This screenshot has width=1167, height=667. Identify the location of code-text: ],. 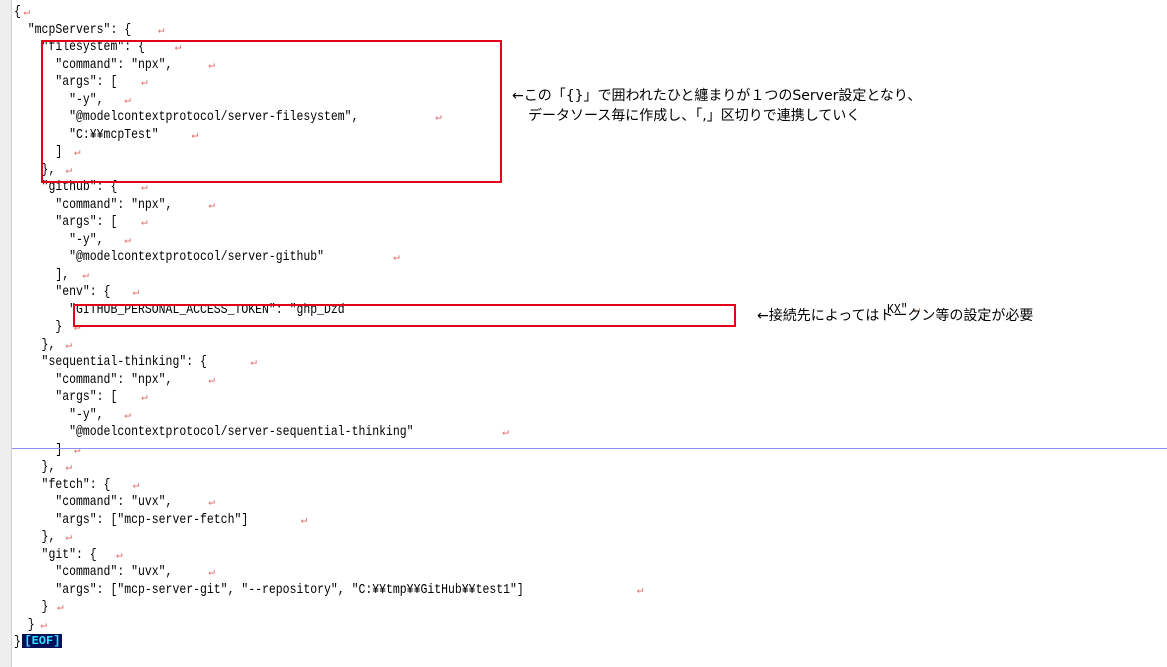
(42, 274).